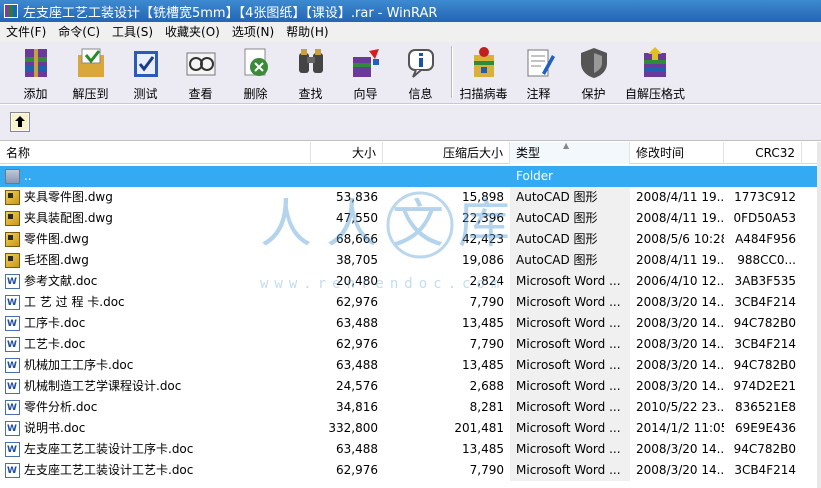  I want to click on up-arrow-icon, so click(20, 122).